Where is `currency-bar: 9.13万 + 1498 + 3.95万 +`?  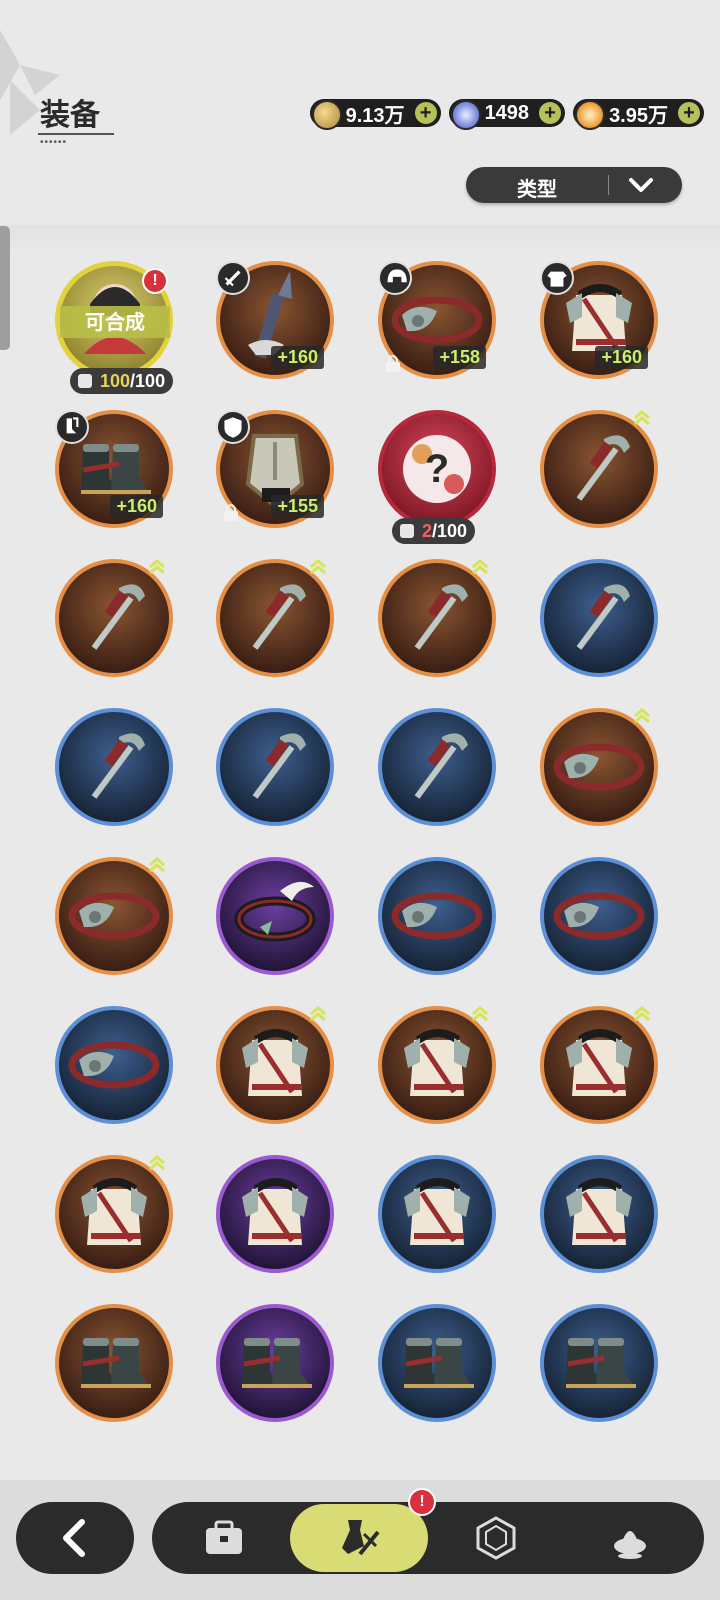 currency-bar: 9.13万 + 1498 + 3.95万 + is located at coordinates (506, 115).